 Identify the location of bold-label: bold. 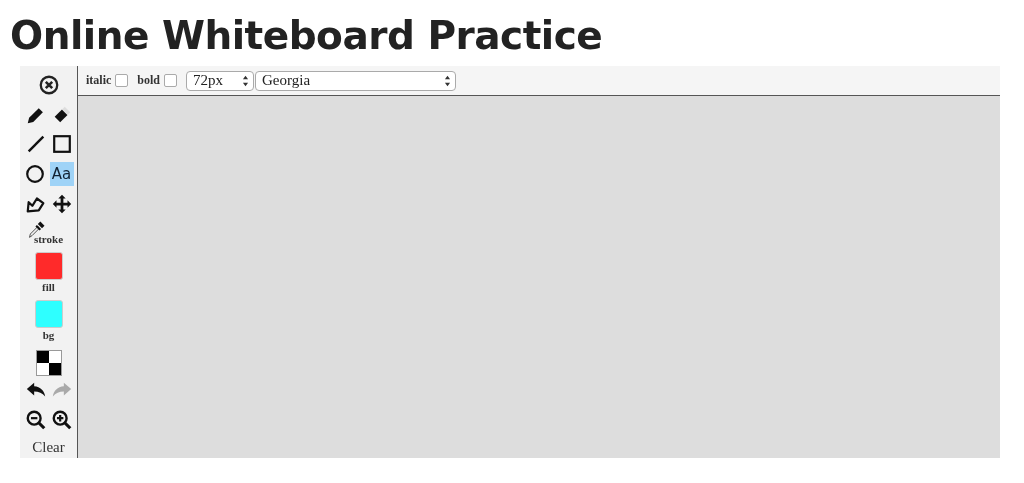
(148, 80).